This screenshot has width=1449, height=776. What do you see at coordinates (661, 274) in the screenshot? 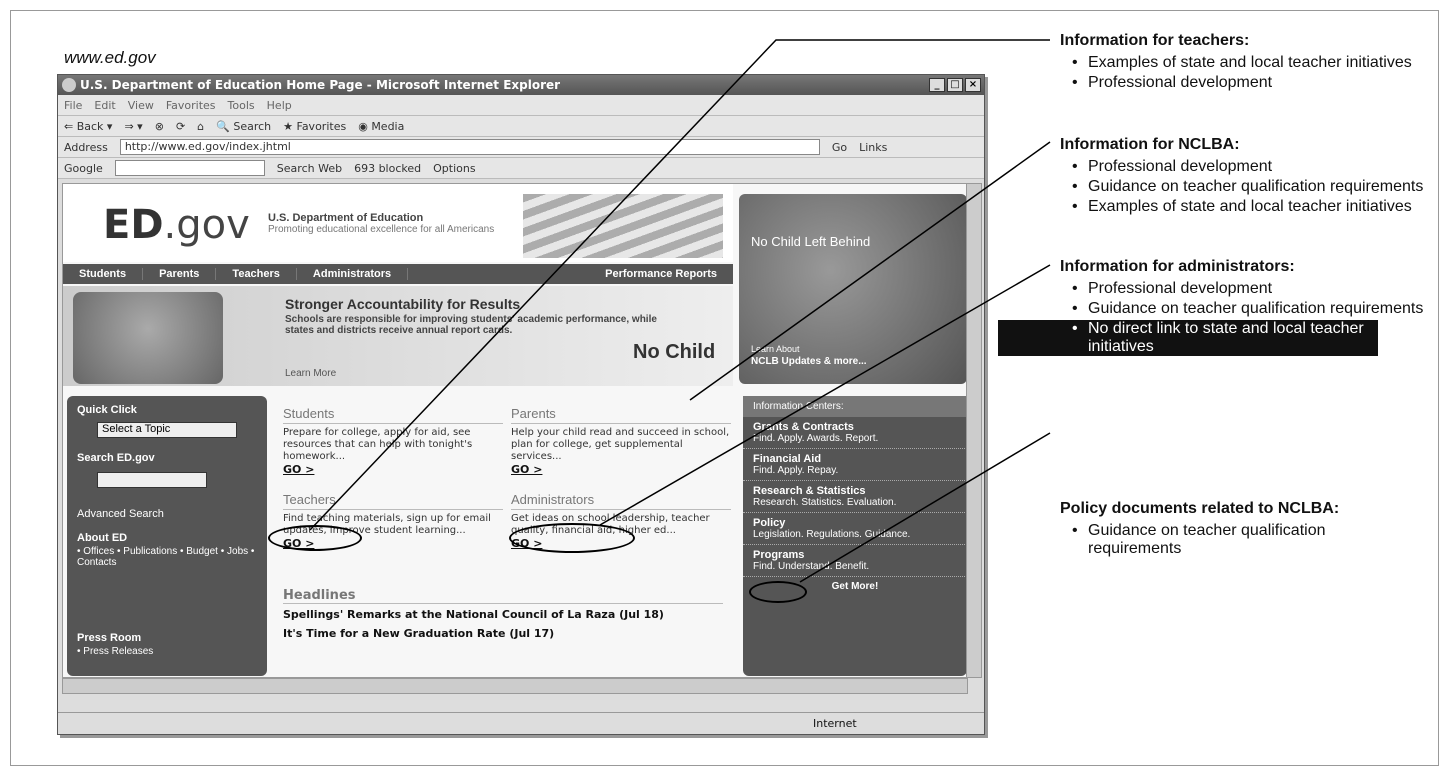
I see `nav-performance-reports: Performance Reports` at bounding box center [661, 274].